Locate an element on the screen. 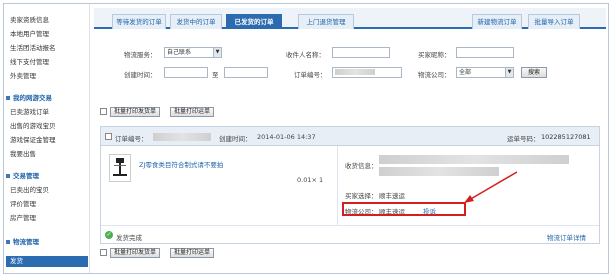 The image size is (612, 277). company-label: 物流公司： is located at coordinates (434, 75).